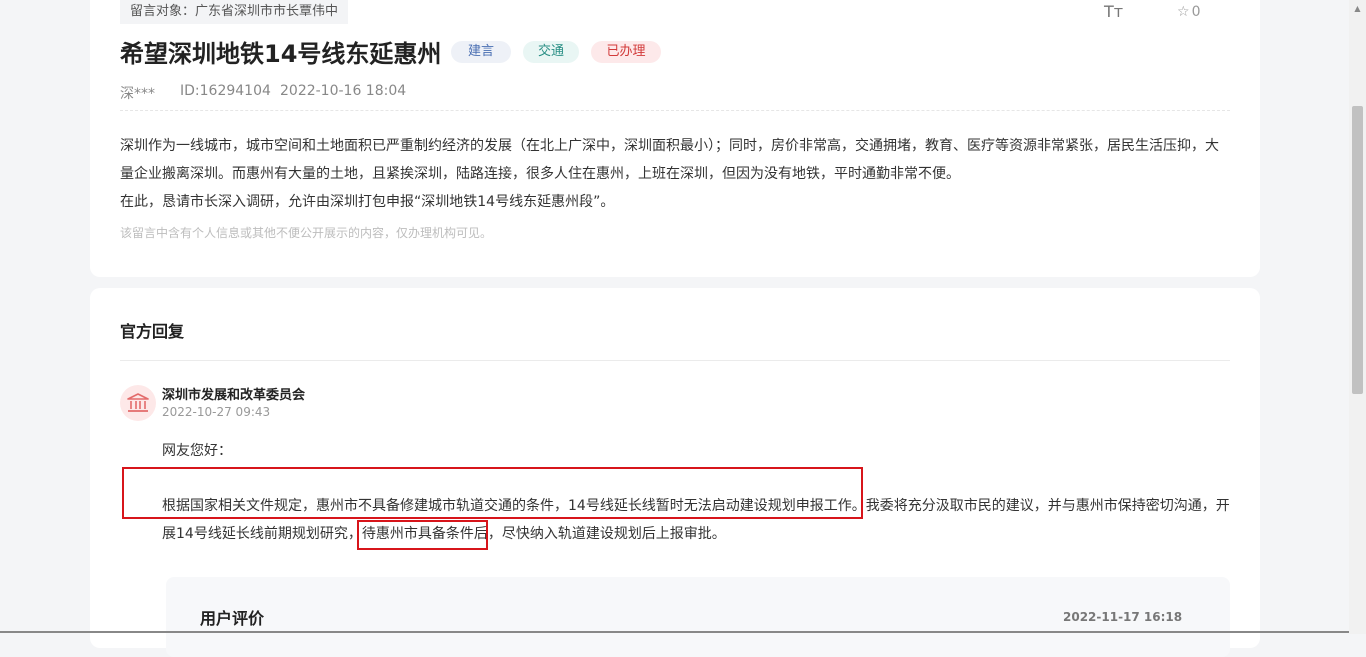 The height and width of the screenshot is (657, 1366). What do you see at coordinates (343, 91) in the screenshot?
I see `message-time: 2022-10-16 18:04` at bounding box center [343, 91].